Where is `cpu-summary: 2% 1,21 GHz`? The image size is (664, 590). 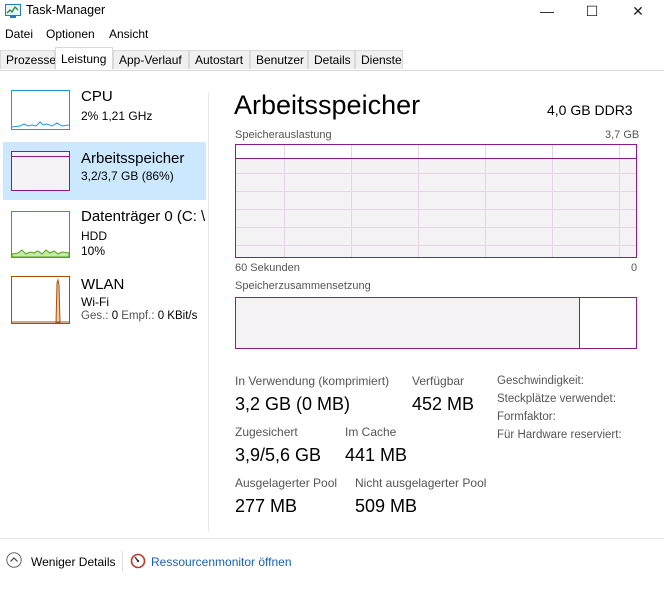 cpu-summary: 2% 1,21 GHz is located at coordinates (117, 116).